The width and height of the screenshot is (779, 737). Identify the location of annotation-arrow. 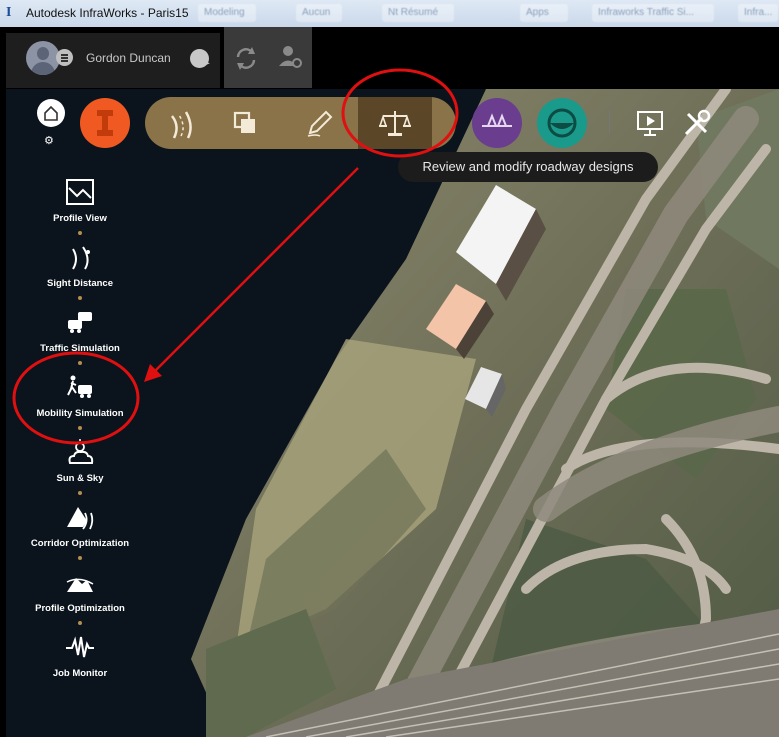
(255, 271).